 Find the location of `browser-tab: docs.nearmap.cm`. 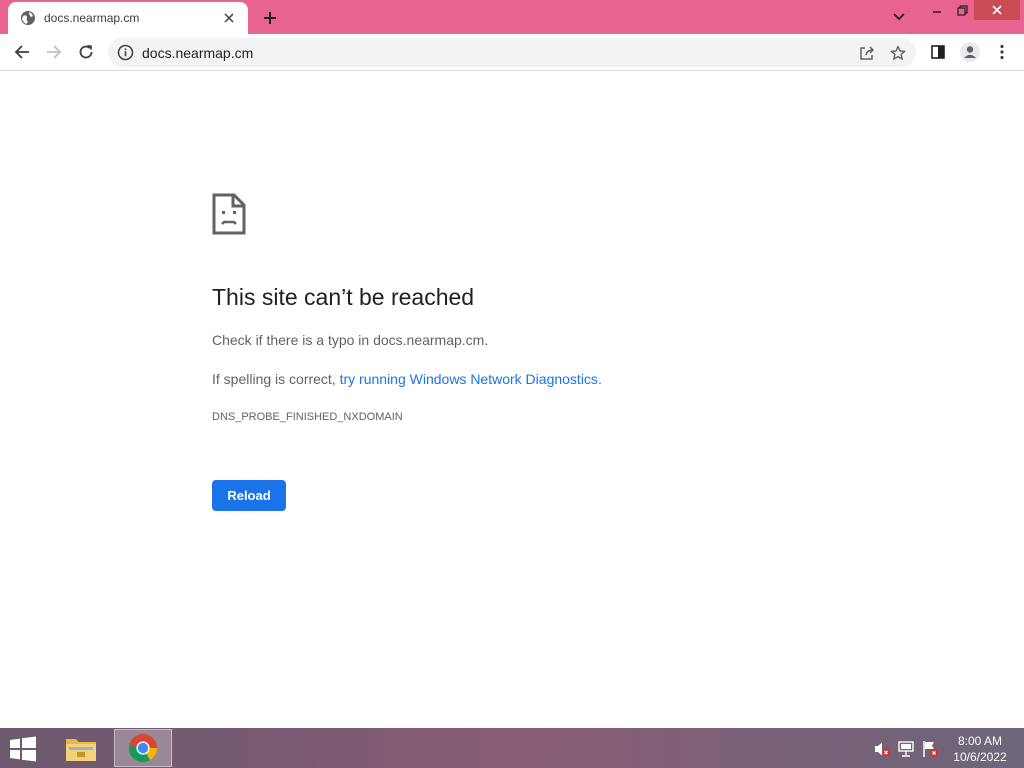

browser-tab: docs.nearmap.cm is located at coordinates (128, 18).